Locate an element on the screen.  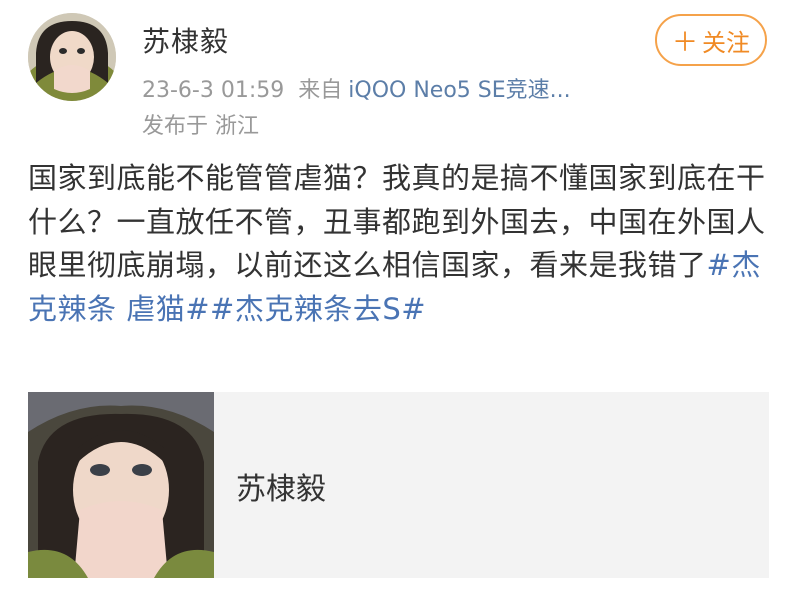
card-photo is located at coordinates (121, 485).